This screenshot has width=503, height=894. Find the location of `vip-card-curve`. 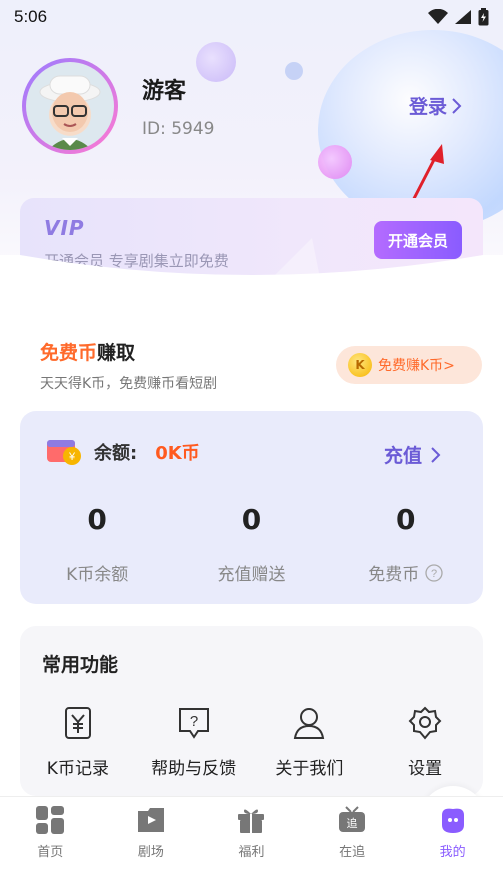

vip-card-curve is located at coordinates (251, 290).